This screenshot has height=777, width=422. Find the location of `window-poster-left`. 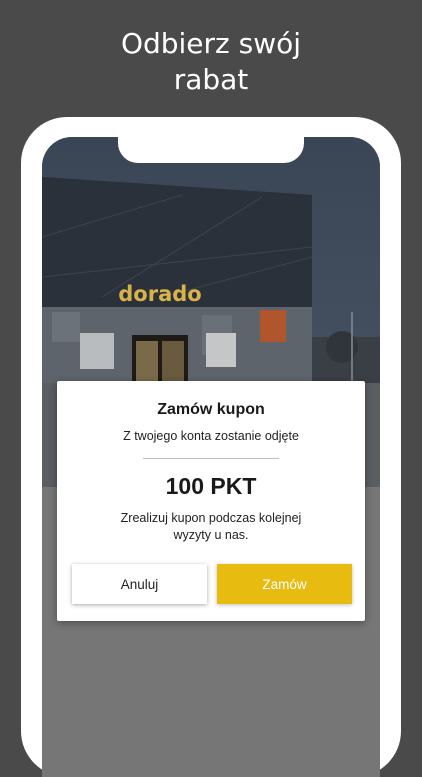

window-poster-left is located at coordinates (97, 351).